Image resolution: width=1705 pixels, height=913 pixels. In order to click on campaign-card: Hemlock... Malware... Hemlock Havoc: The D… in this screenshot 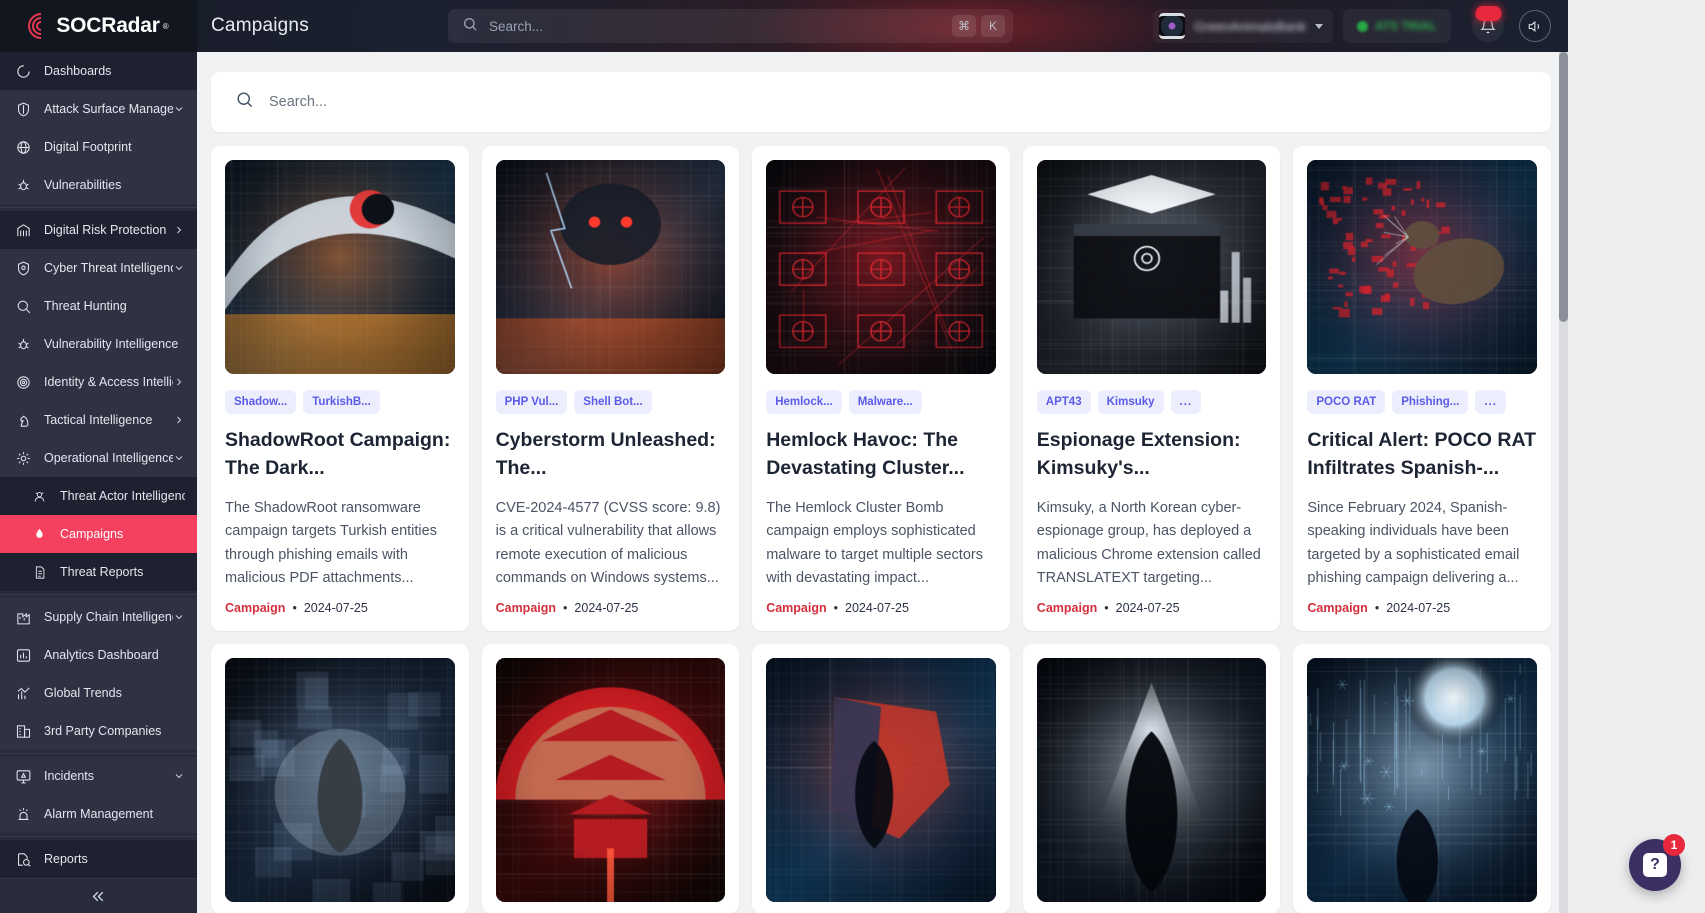, I will do `click(881, 388)`.